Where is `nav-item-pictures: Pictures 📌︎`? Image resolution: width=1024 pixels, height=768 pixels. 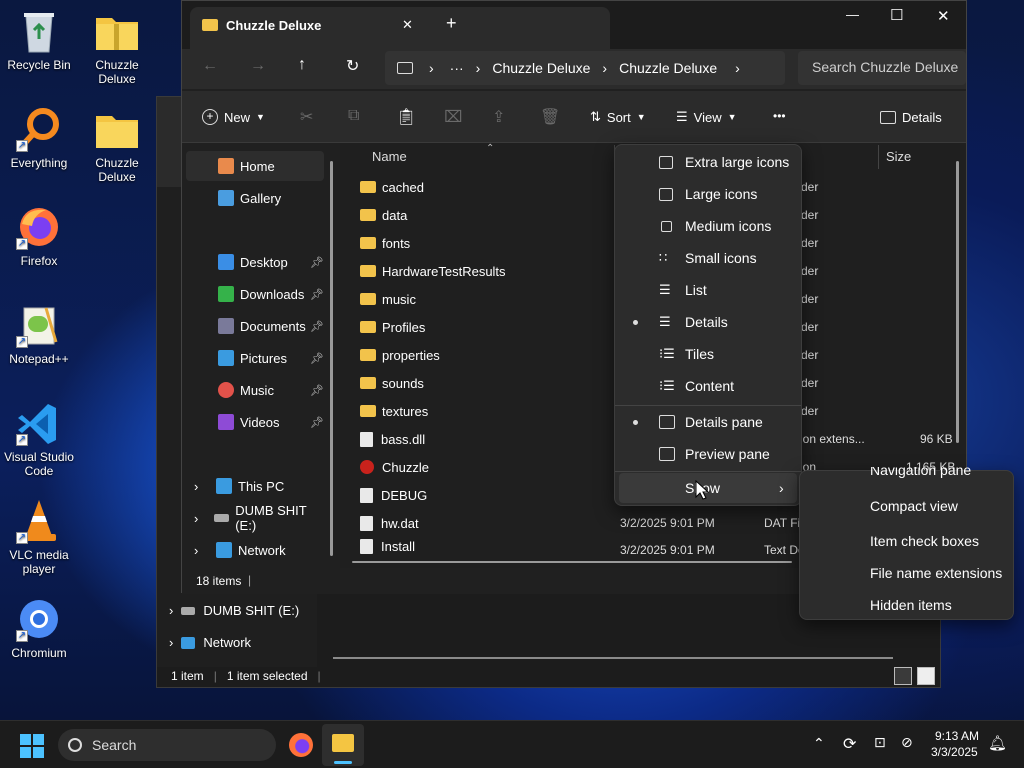 nav-item-pictures: Pictures 📌︎ is located at coordinates (254, 358).